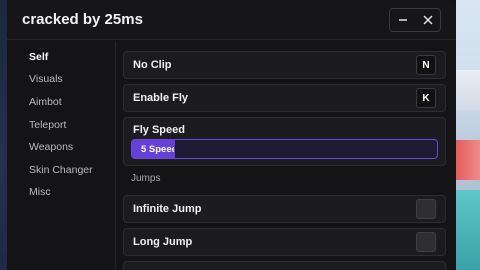  Describe the element at coordinates (159, 130) in the screenshot. I see `fly-speed-label: Fly Speed` at that location.